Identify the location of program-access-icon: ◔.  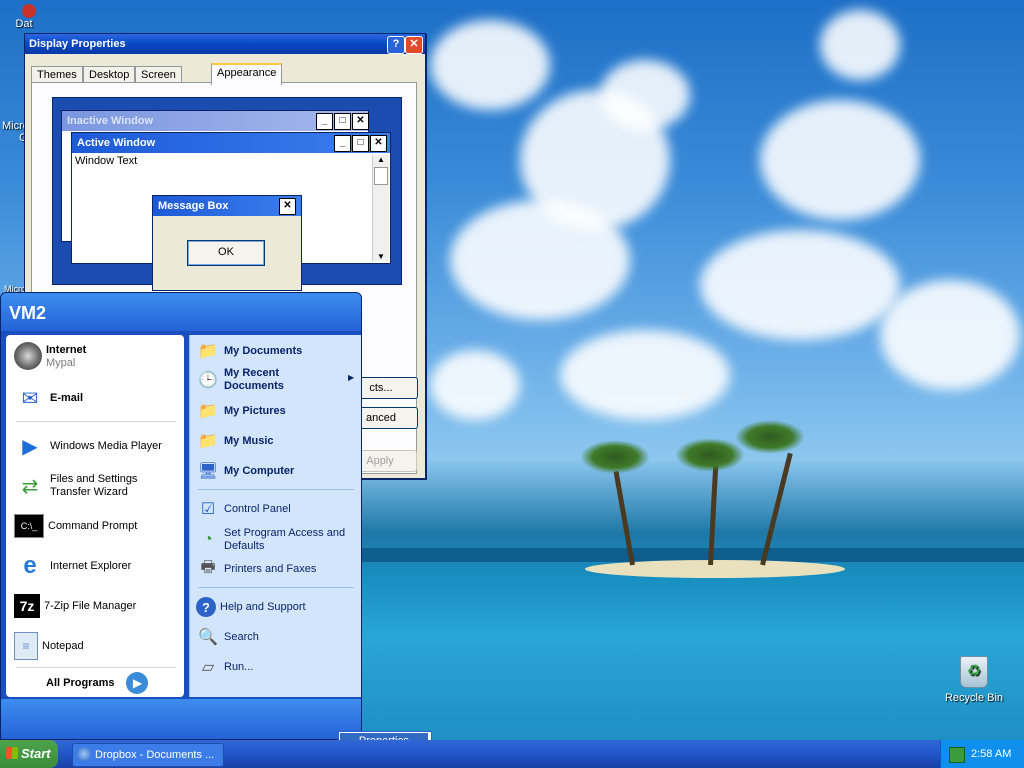
(208, 539).